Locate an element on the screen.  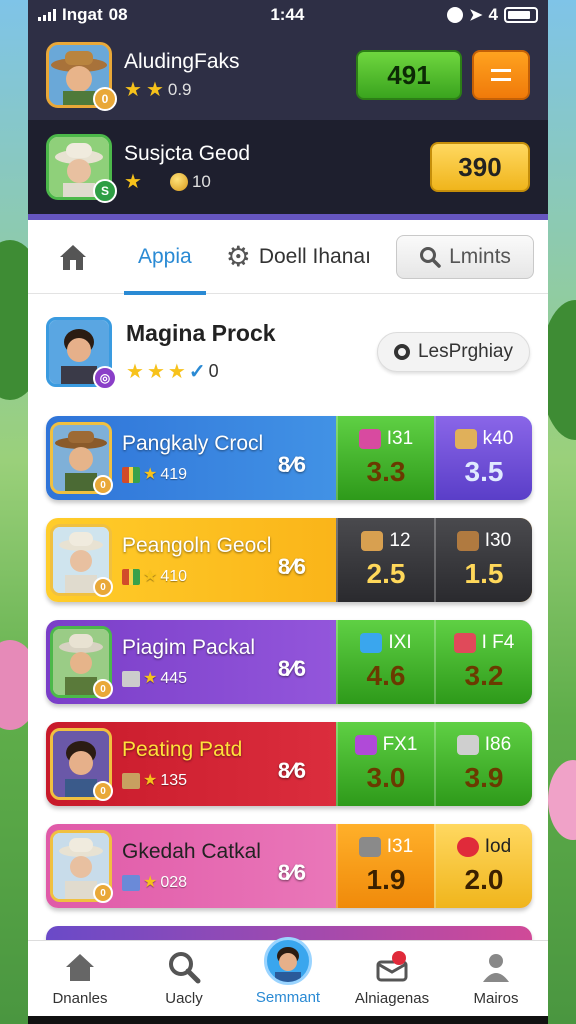
battery-icon is located at coordinates (521, 15).